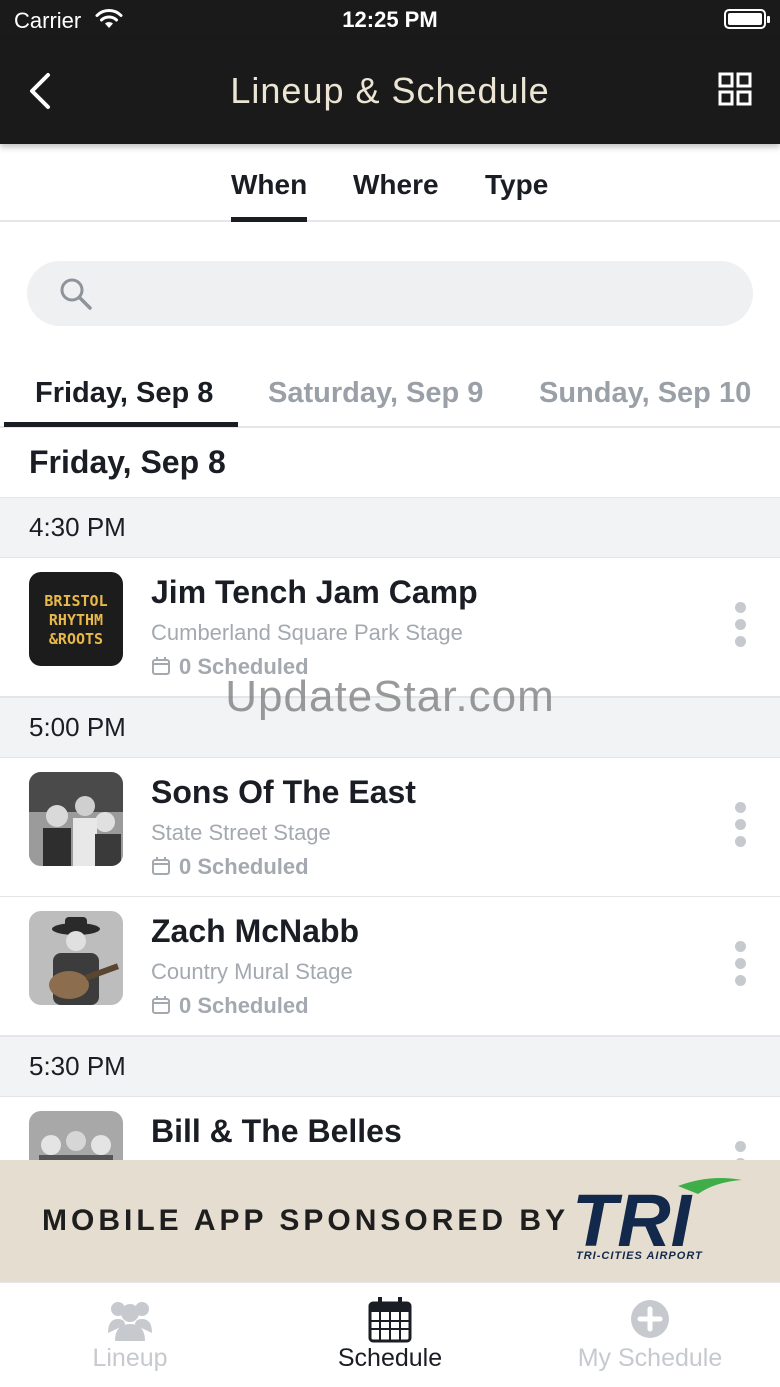  I want to click on festival-logo-image: BRISTOL RHYTHM &ROOTS, so click(75, 620).